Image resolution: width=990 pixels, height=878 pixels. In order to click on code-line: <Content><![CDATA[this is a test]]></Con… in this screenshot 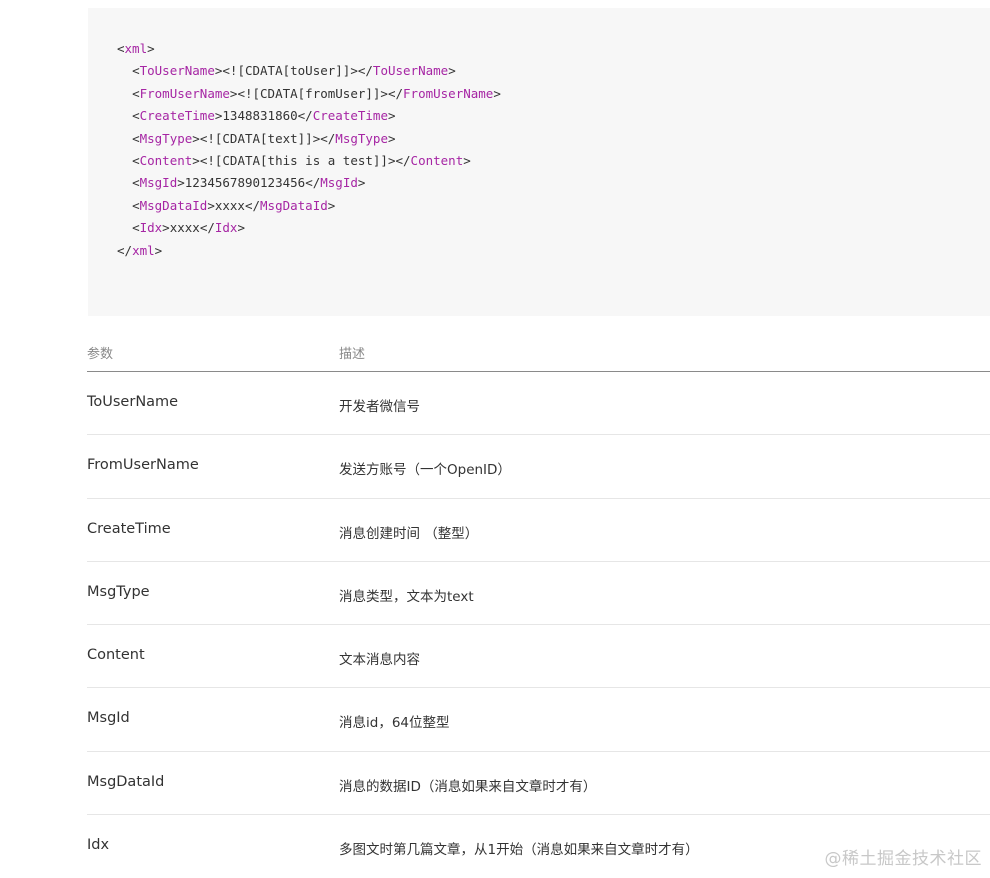, I will do `click(553, 161)`.